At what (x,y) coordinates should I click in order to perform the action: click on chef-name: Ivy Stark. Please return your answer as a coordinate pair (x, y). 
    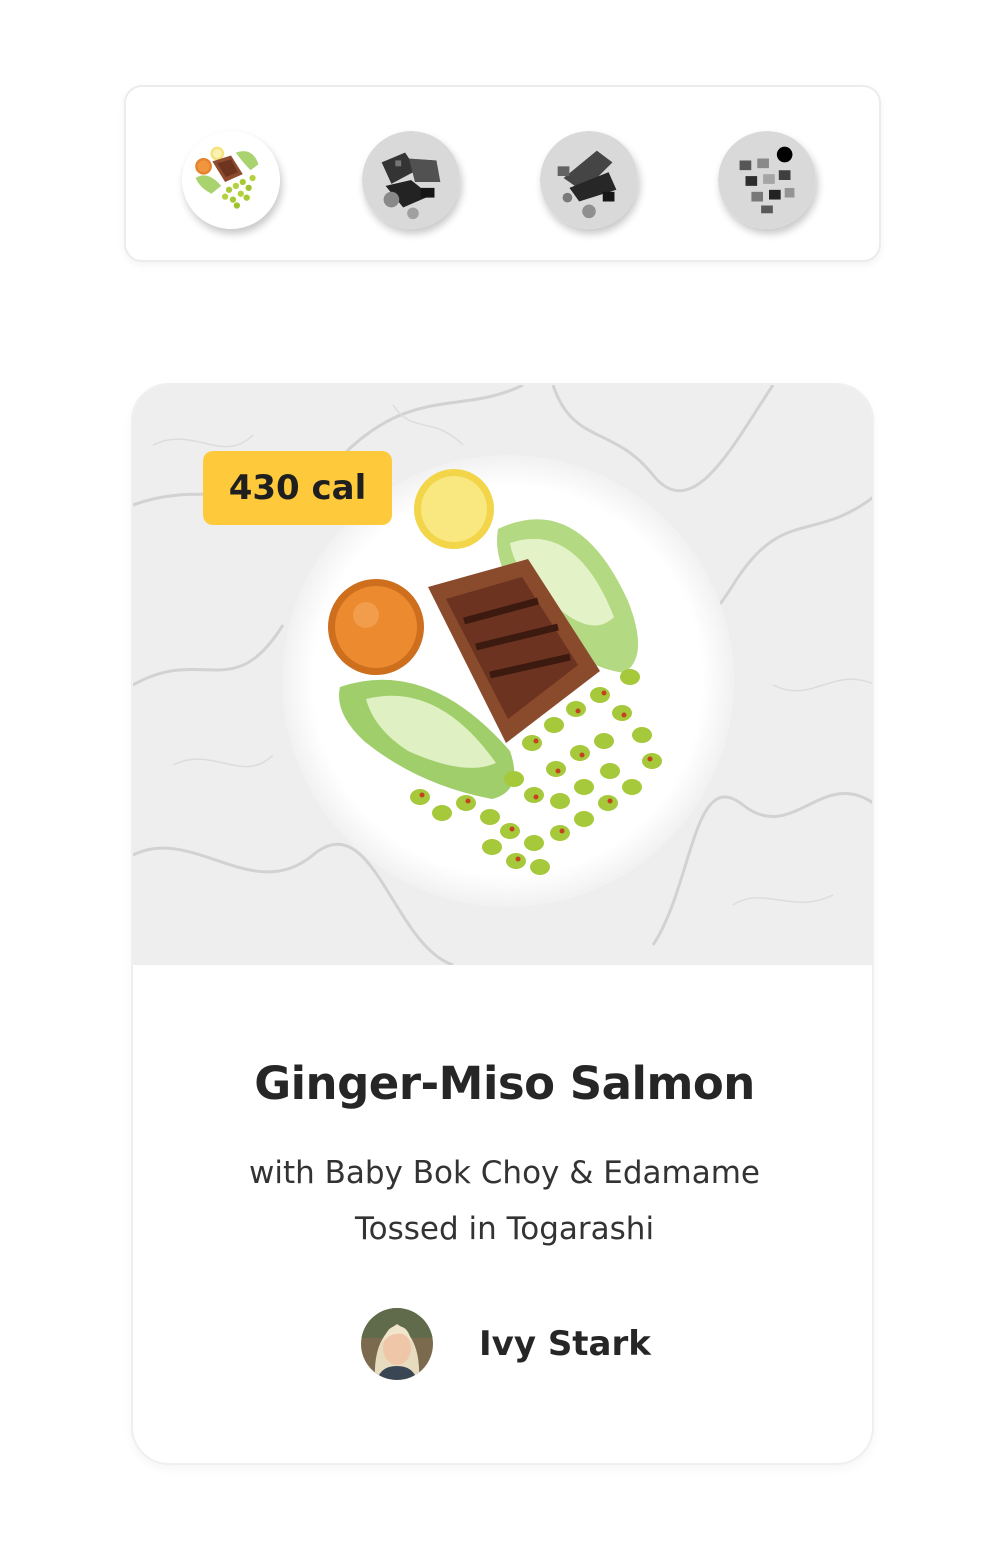
    Looking at the image, I should click on (565, 1344).